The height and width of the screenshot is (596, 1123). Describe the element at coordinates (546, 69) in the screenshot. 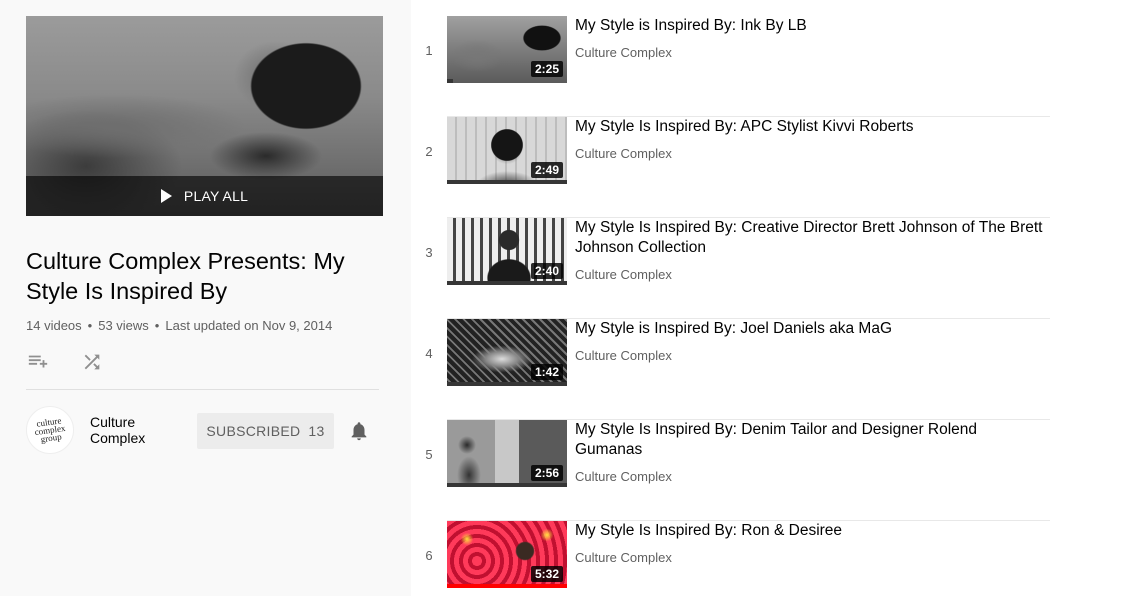

I see `video-duration: 2:25` at that location.